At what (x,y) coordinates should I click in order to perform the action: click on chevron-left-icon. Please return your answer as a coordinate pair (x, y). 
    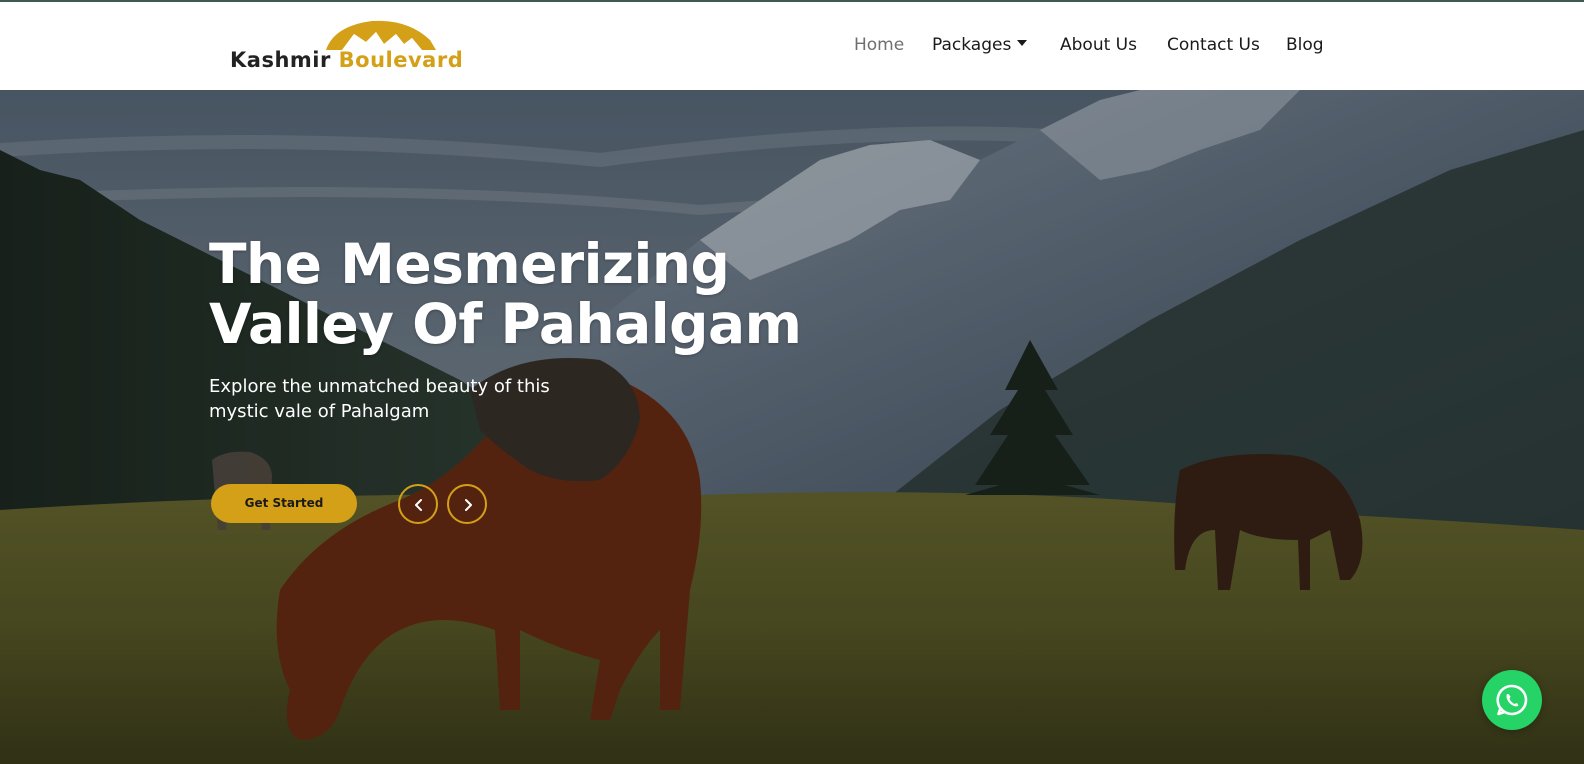
    Looking at the image, I should click on (418, 505).